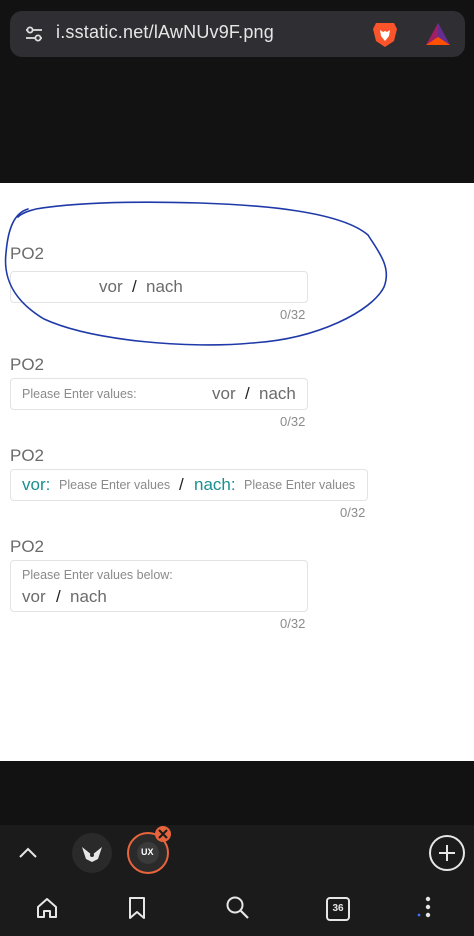 The image size is (474, 936). Describe the element at coordinates (424, 908) in the screenshot. I see `more-vertical-icon` at that location.